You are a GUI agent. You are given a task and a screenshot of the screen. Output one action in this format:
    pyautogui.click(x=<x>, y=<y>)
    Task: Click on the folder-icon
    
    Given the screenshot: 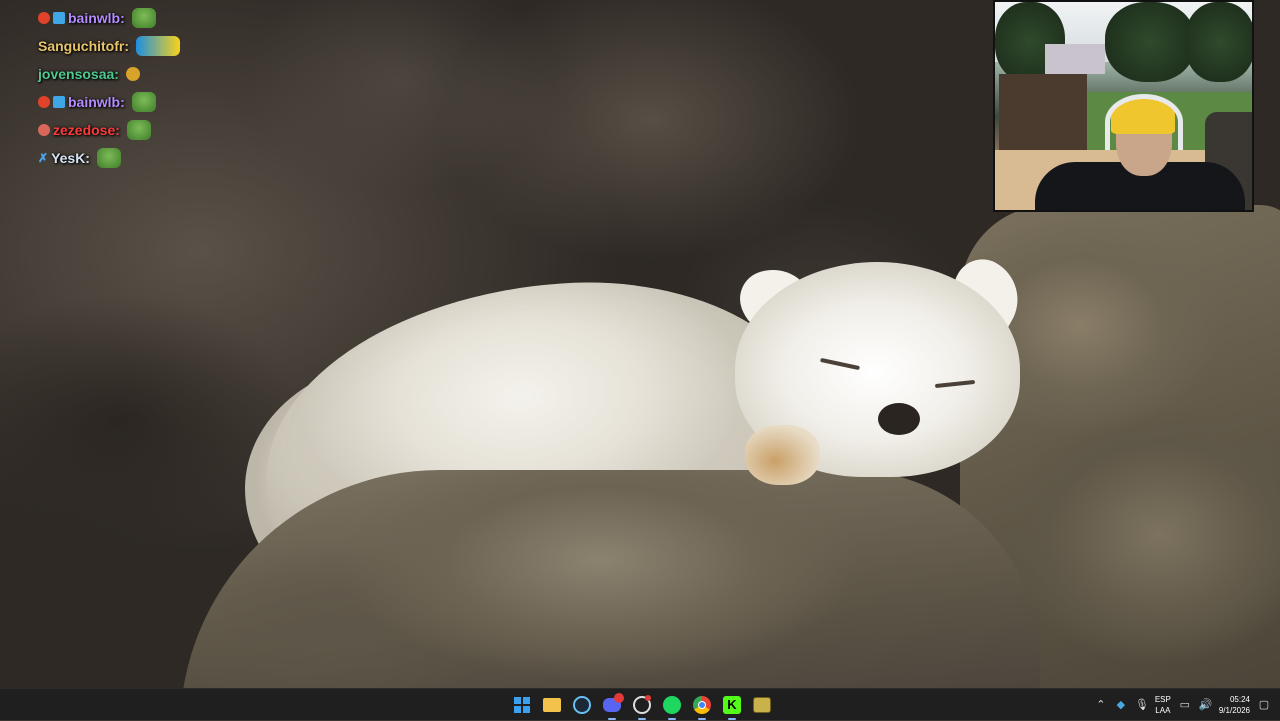 What is the action you would take?
    pyautogui.click(x=552, y=705)
    